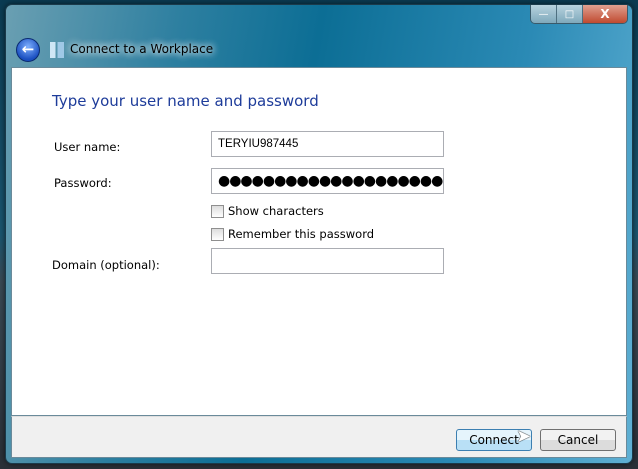 The image size is (638, 469). What do you see at coordinates (87, 147) in the screenshot?
I see `username-label: User name:` at bounding box center [87, 147].